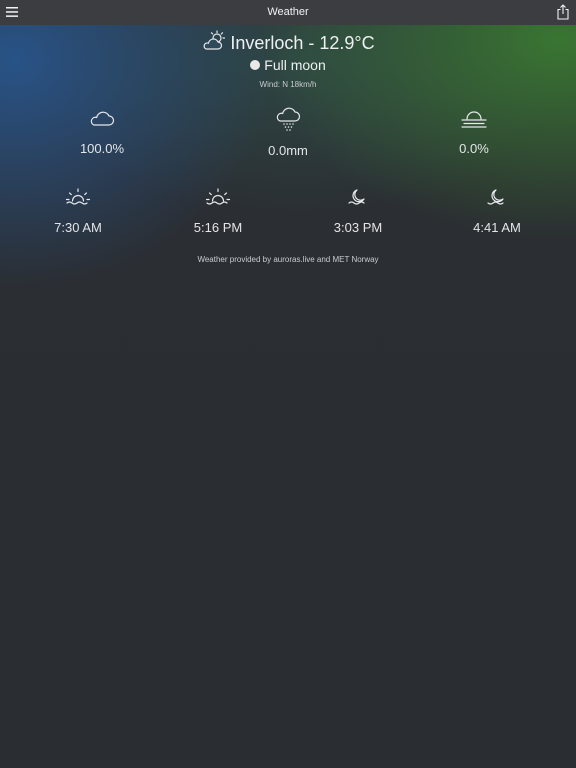  What do you see at coordinates (302, 43) in the screenshot?
I see `location-temperature: Inverloch - 12.9°C` at bounding box center [302, 43].